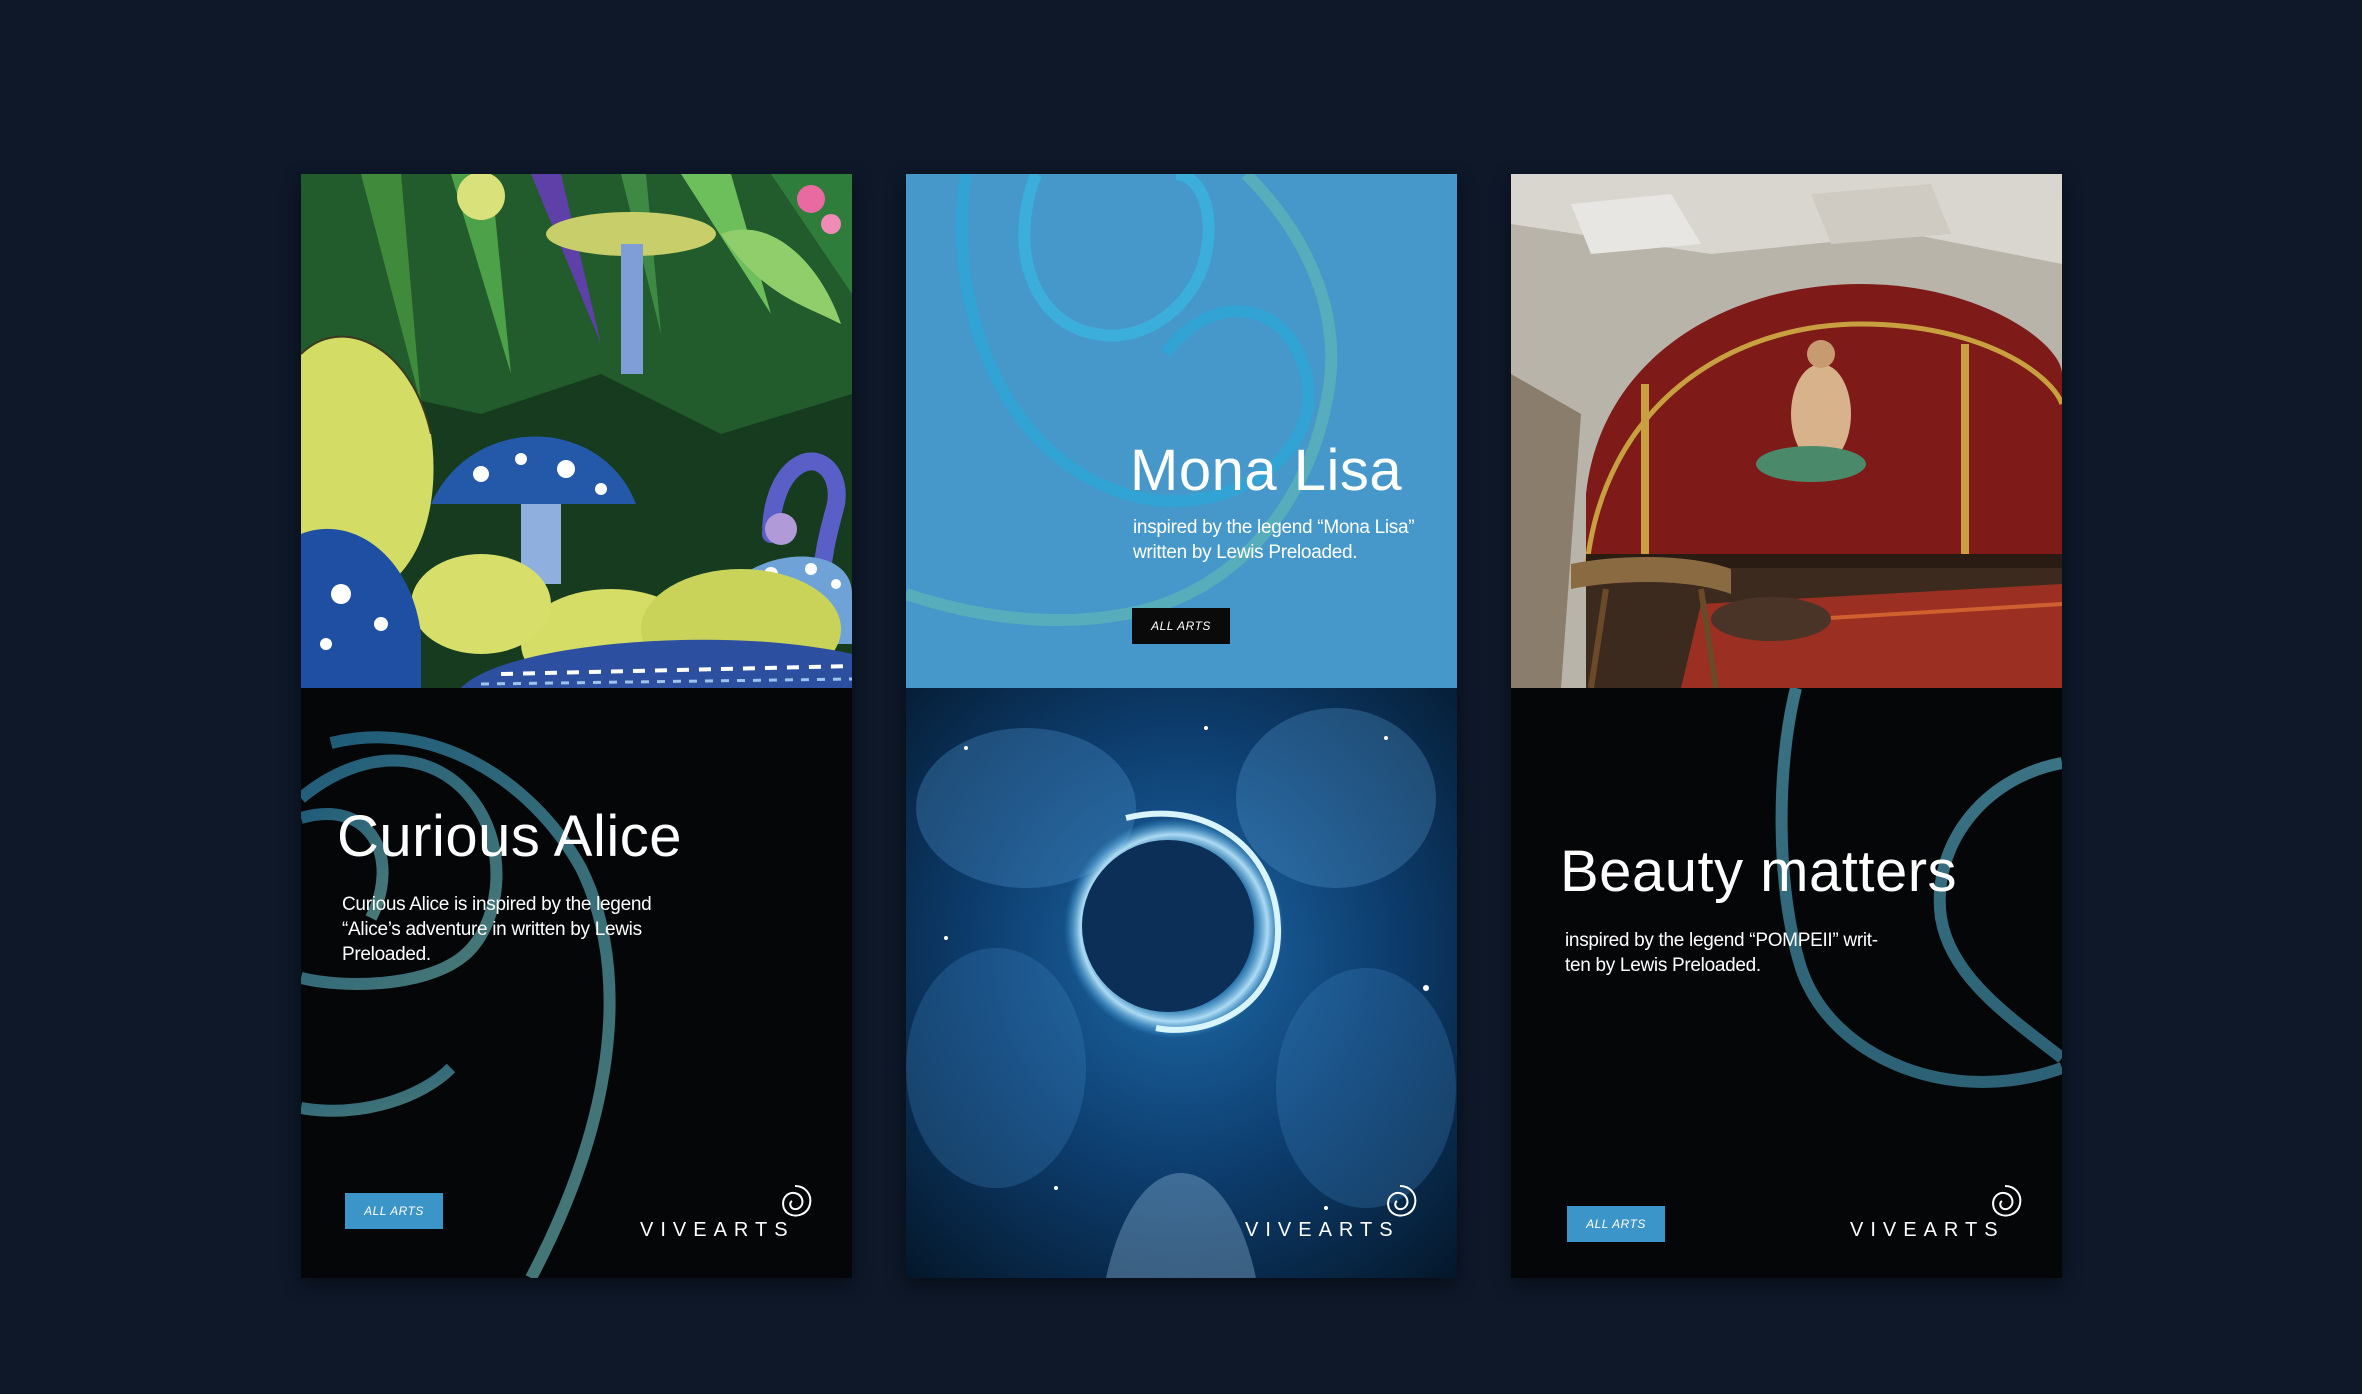 The image size is (2362, 1394). Describe the element at coordinates (1786, 431) in the screenshot. I see `pompeii-fresco-image` at that location.